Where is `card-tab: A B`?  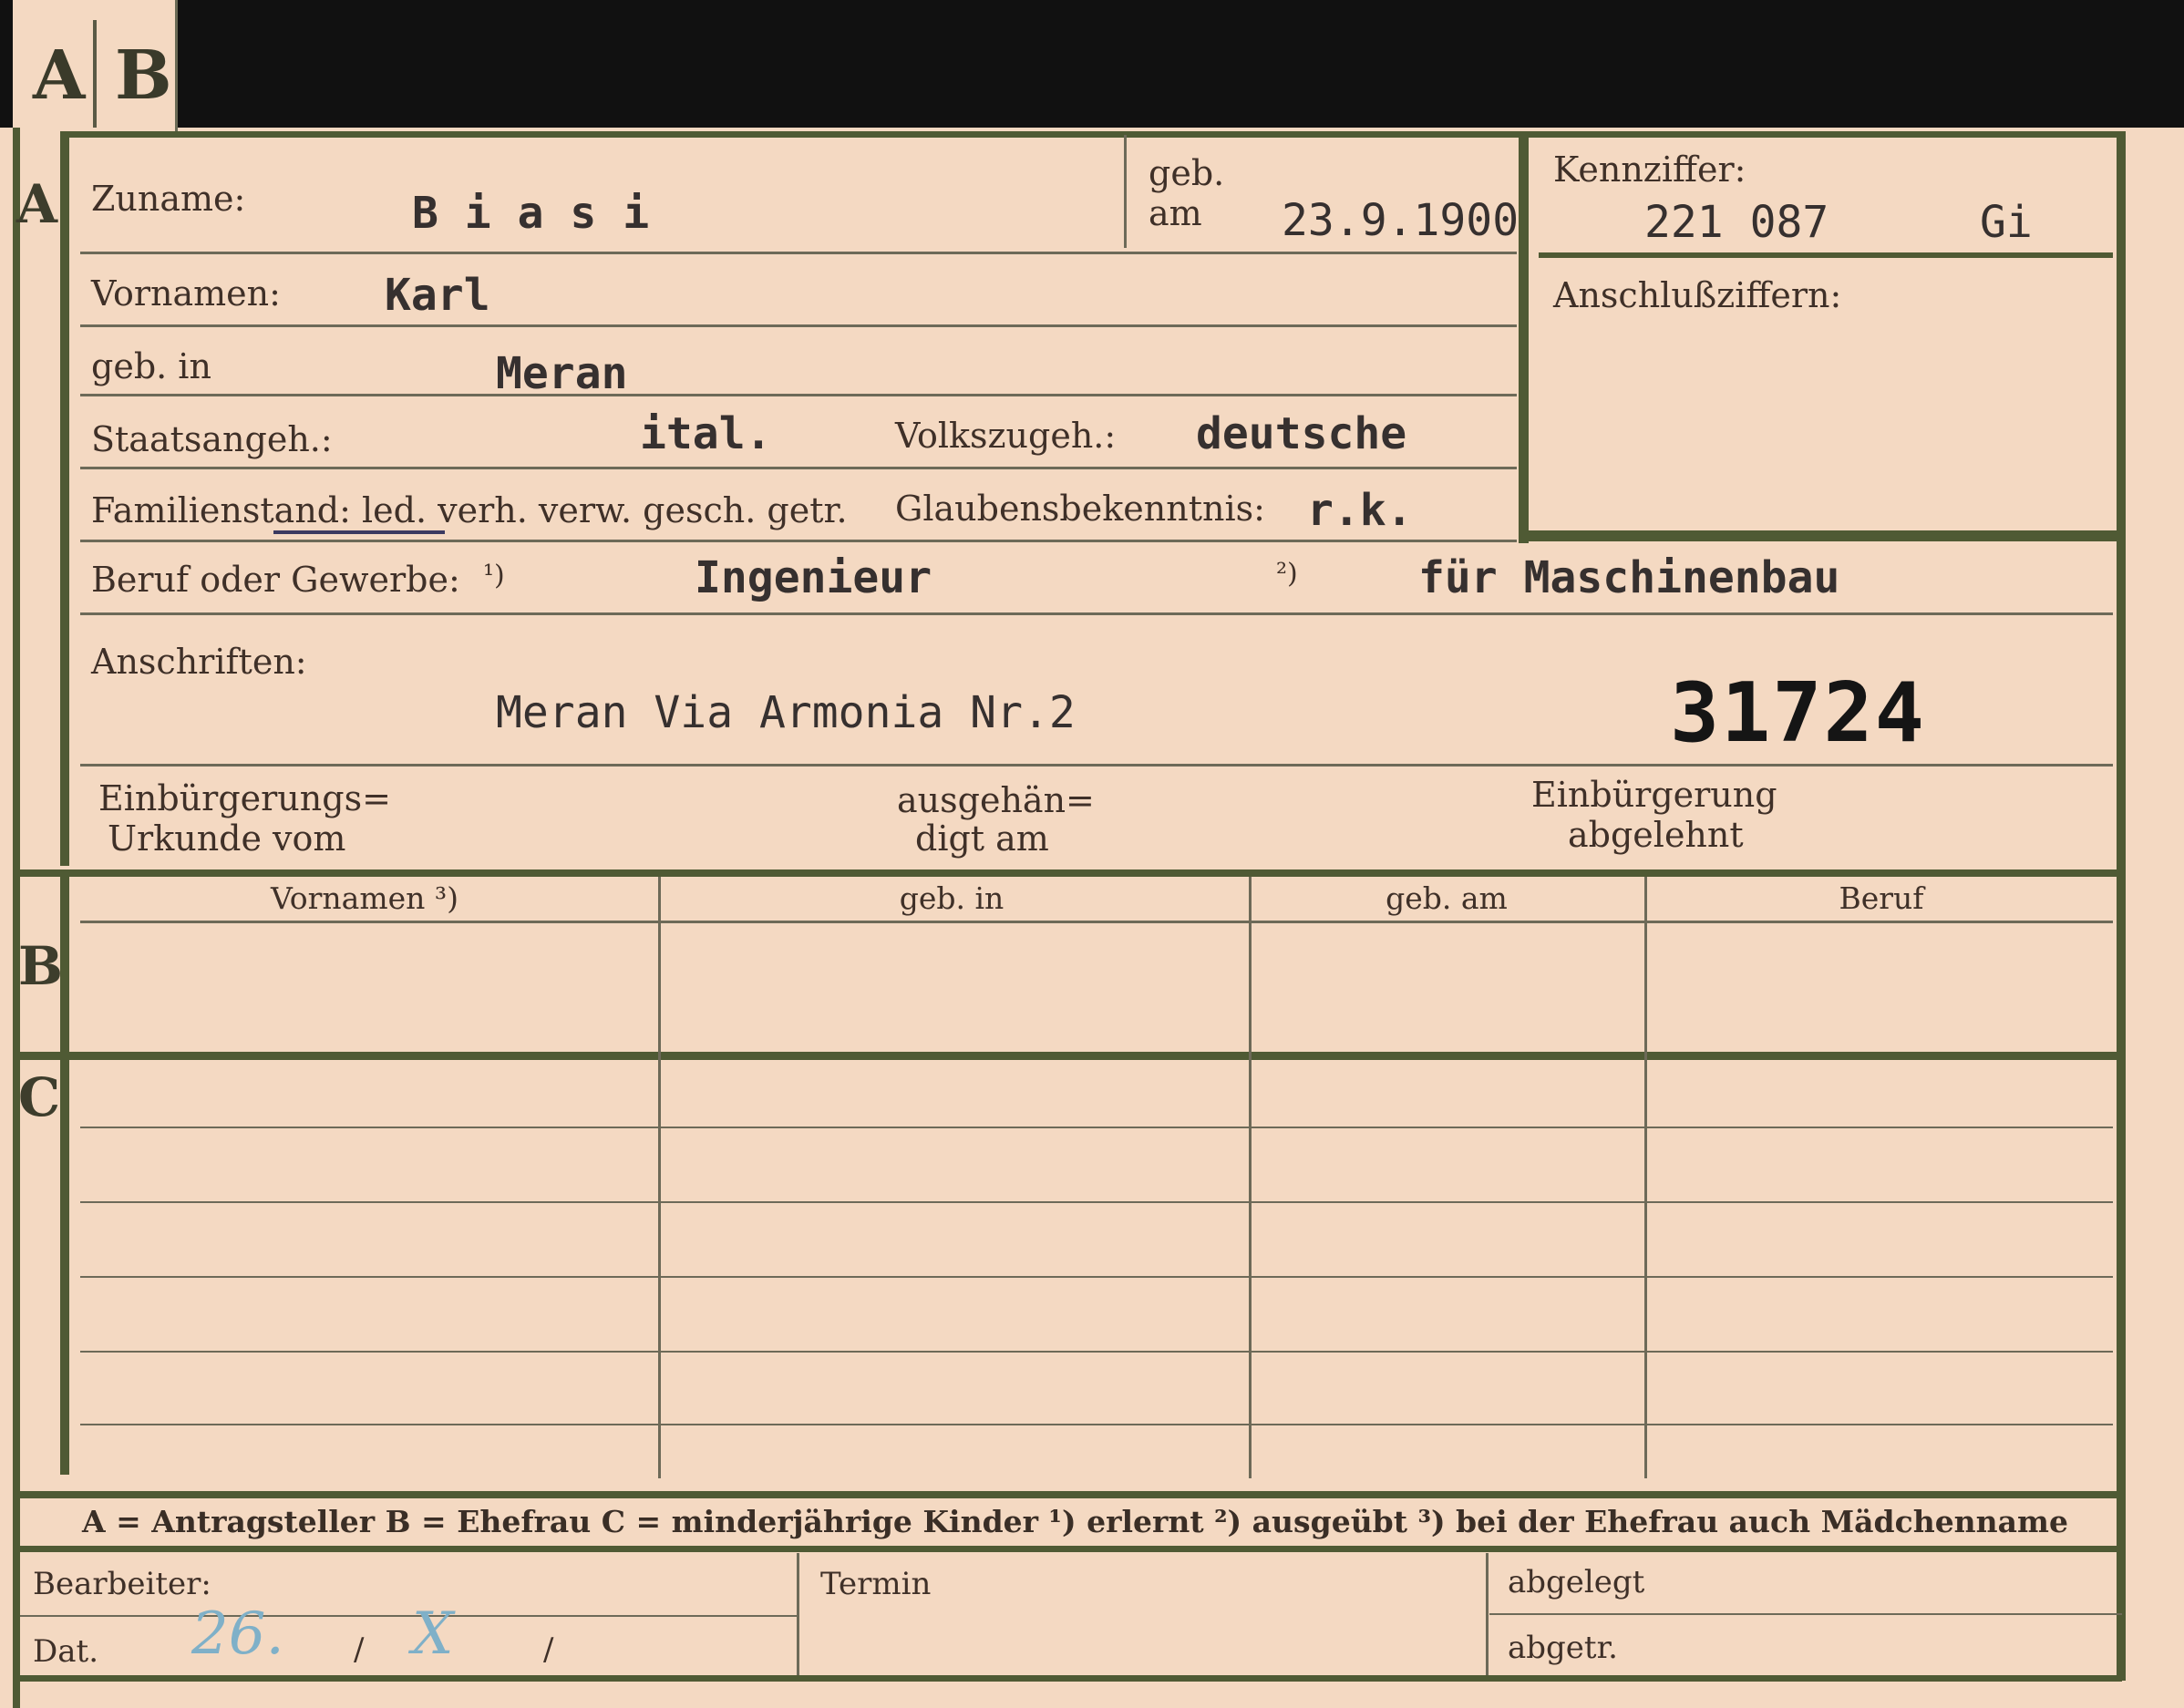
card-tab: A B is located at coordinates (95, 68).